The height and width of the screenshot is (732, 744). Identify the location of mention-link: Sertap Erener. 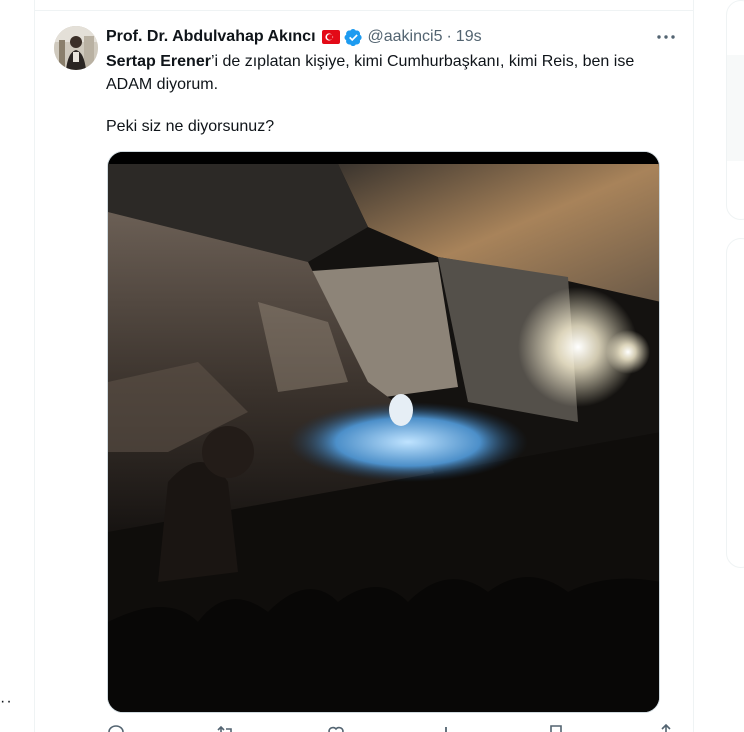
(158, 61).